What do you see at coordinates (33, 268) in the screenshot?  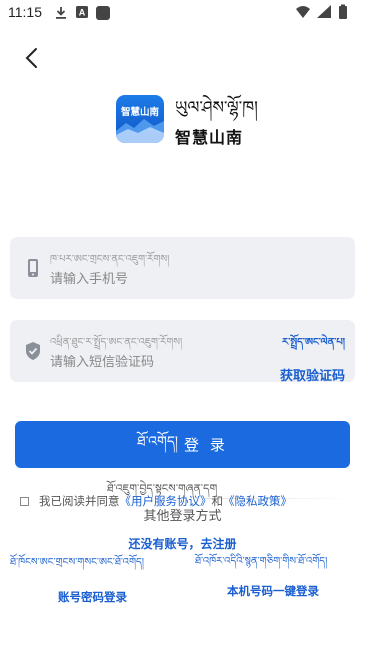 I see `phone-icon` at bounding box center [33, 268].